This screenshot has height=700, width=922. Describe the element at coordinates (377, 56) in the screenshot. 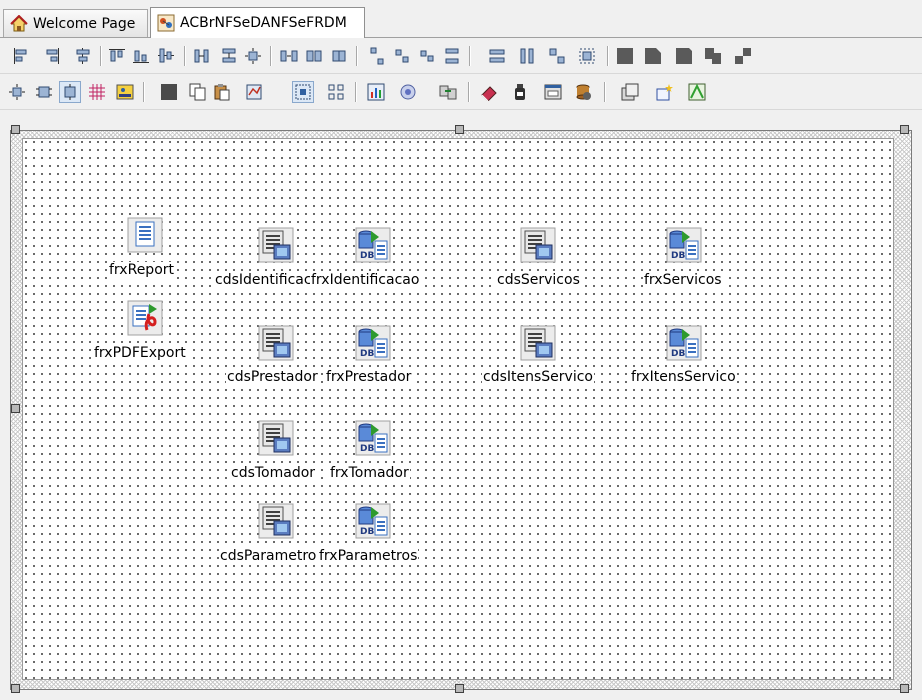

I see `increase-vertical-space-icon` at that location.